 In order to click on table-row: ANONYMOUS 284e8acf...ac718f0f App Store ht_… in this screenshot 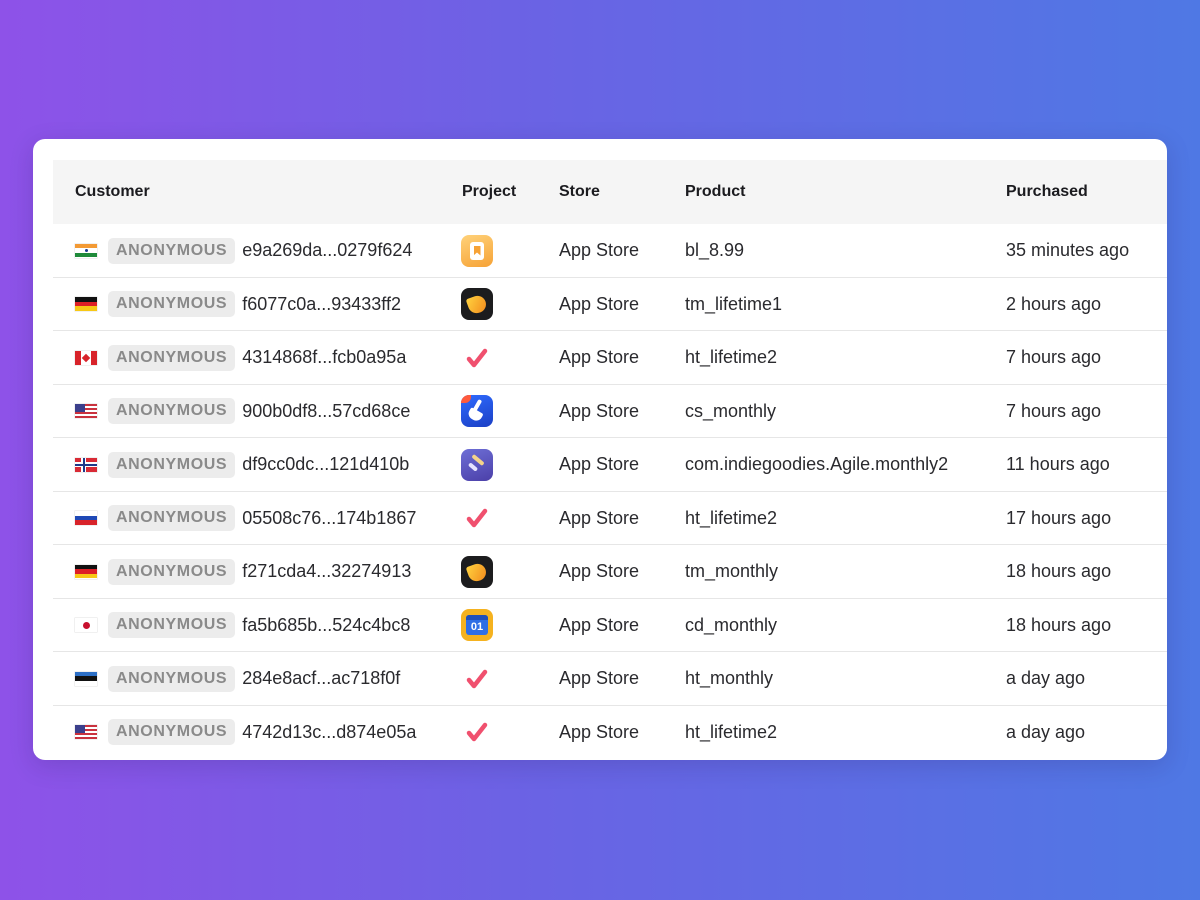, I will do `click(610, 679)`.